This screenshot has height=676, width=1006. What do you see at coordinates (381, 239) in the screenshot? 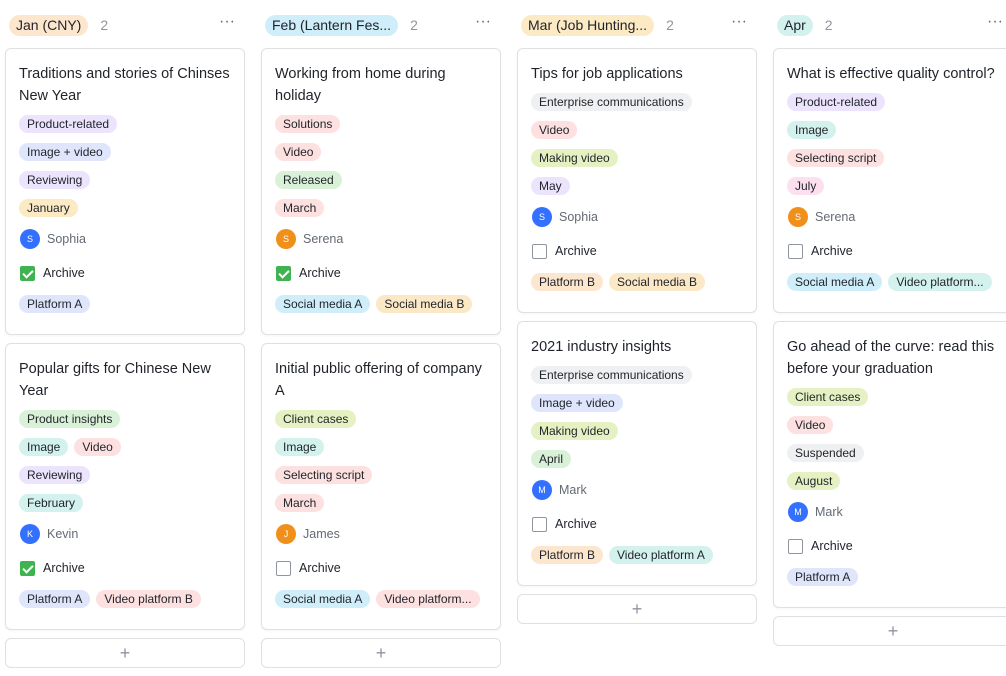
I see `owner-field: S Serena` at bounding box center [381, 239].